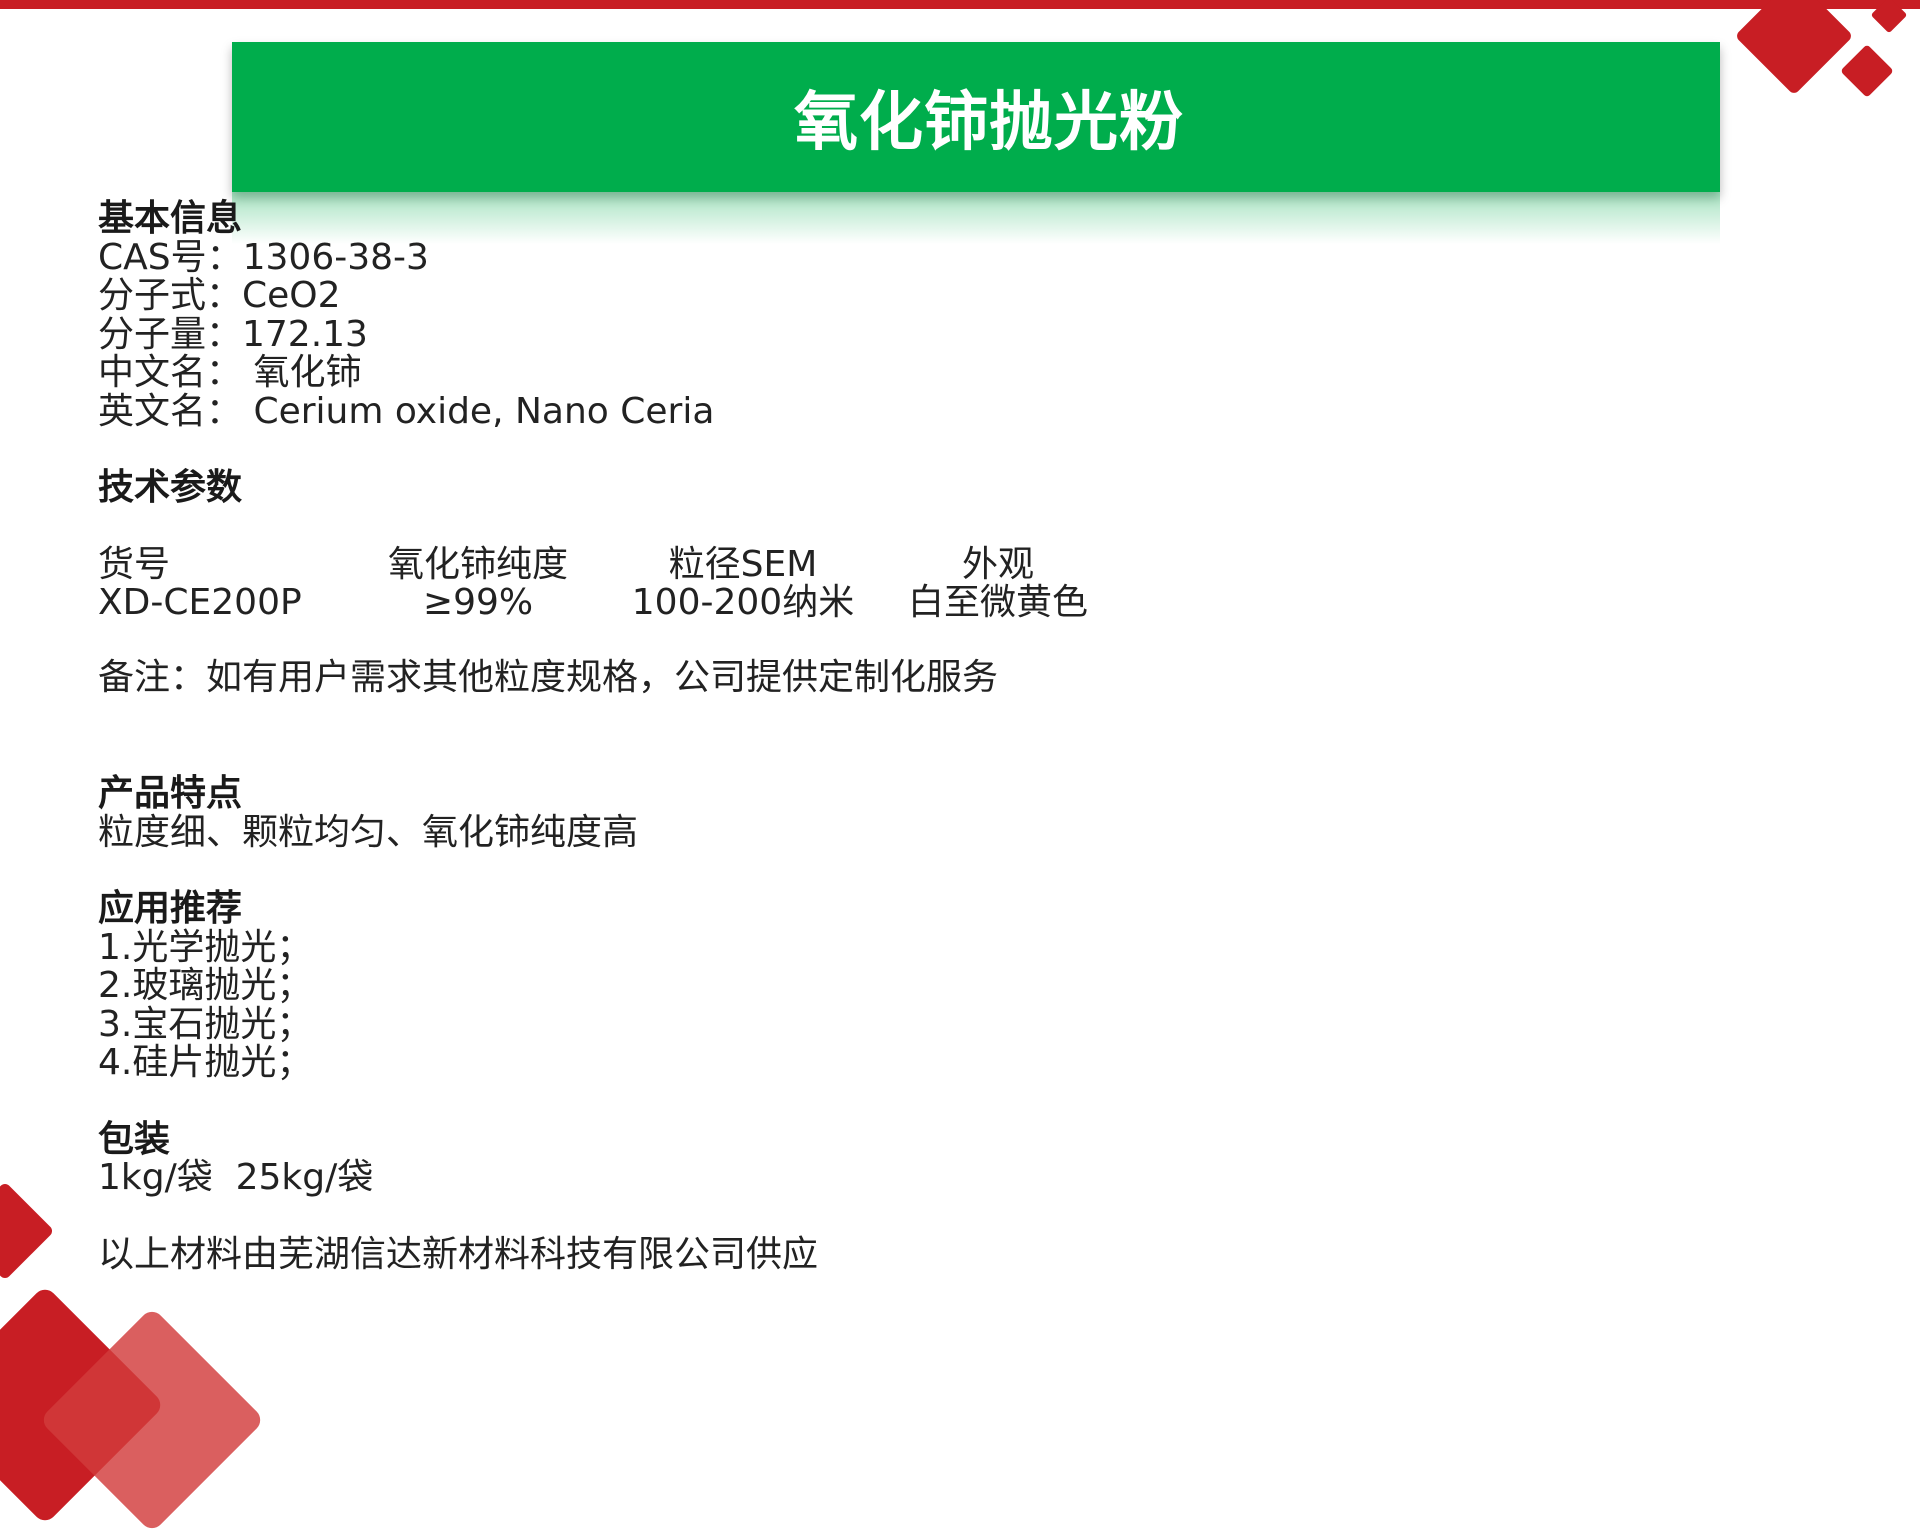 The image size is (1920, 1533). I want to click on spec-value-particle-size: 100-200纳米, so click(743, 602).